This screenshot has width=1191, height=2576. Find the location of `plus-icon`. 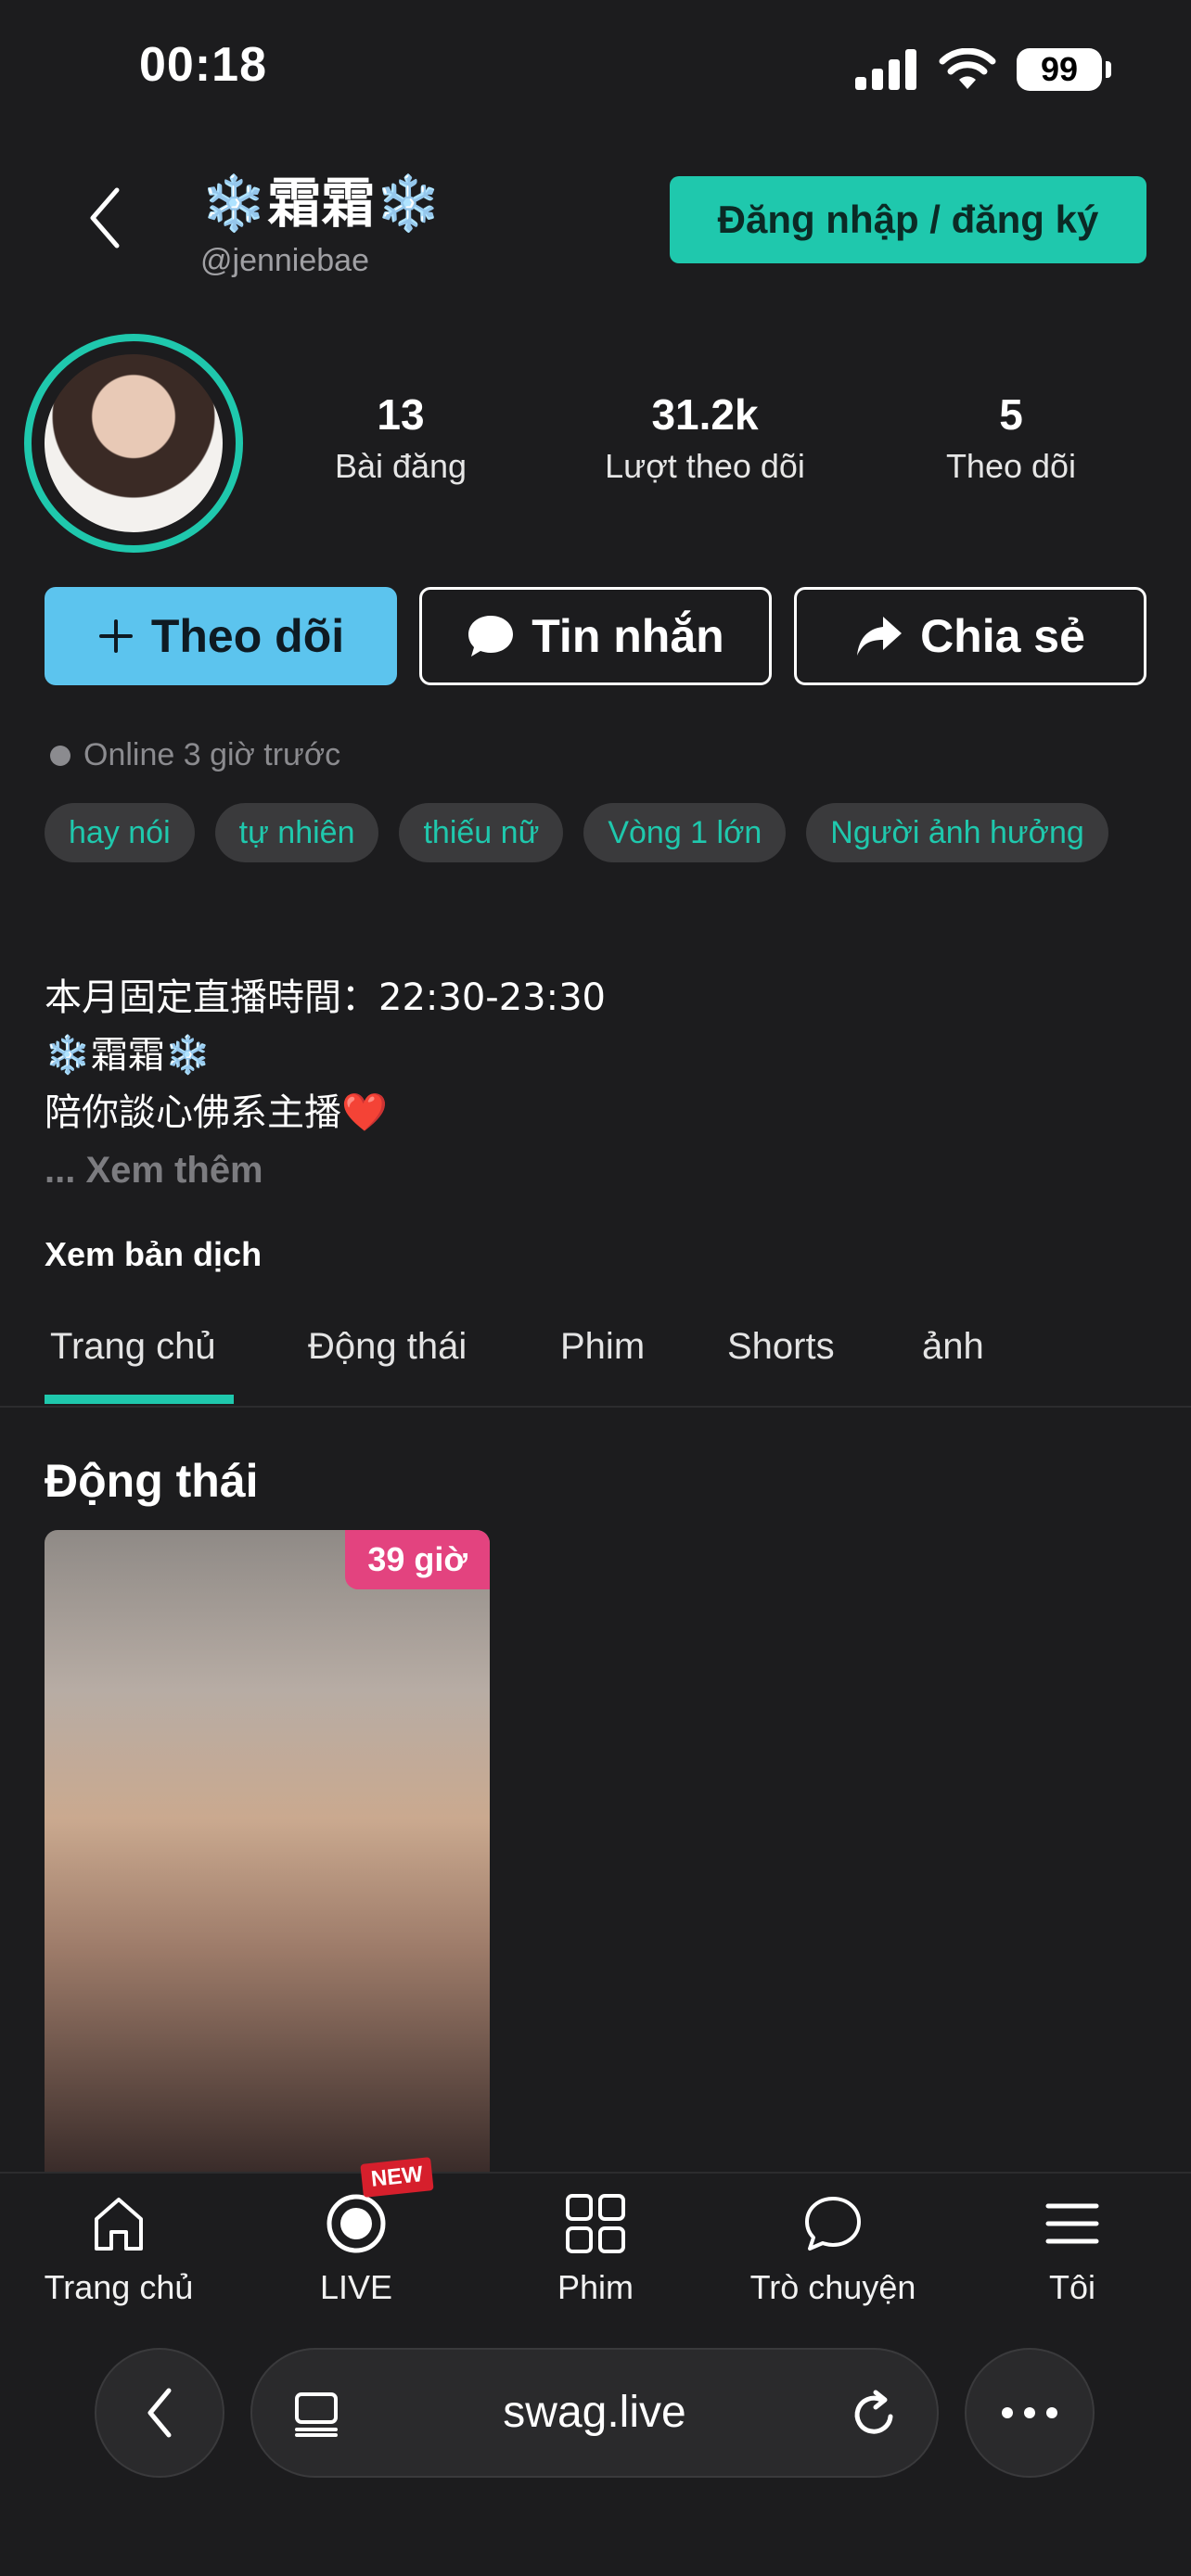

plus-icon is located at coordinates (115, 636).